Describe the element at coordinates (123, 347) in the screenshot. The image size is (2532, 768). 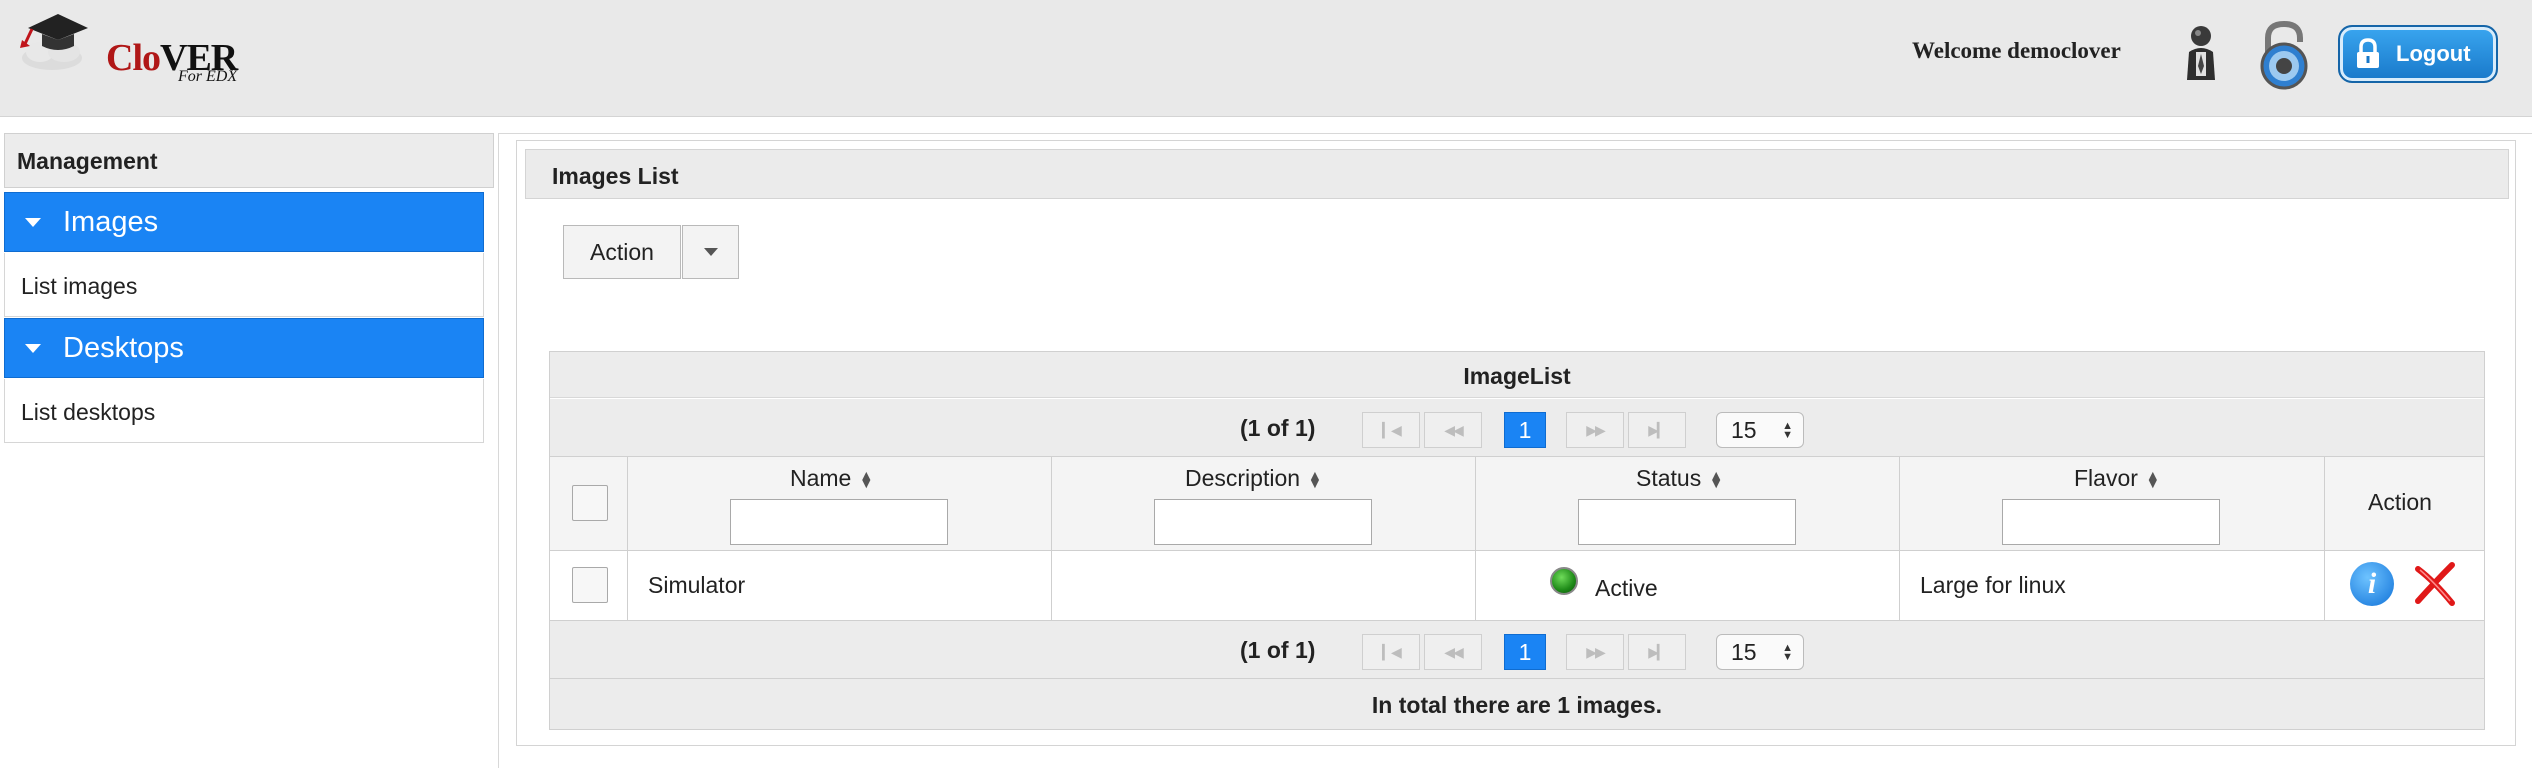
I see `sidebar-group-label: Desktops` at that location.